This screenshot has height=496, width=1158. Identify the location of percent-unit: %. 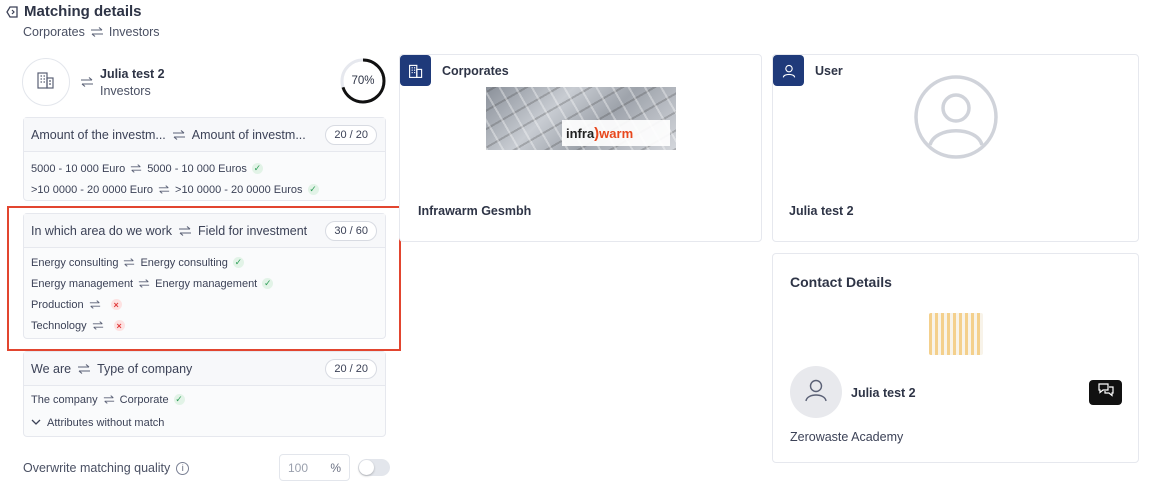
(335, 467).